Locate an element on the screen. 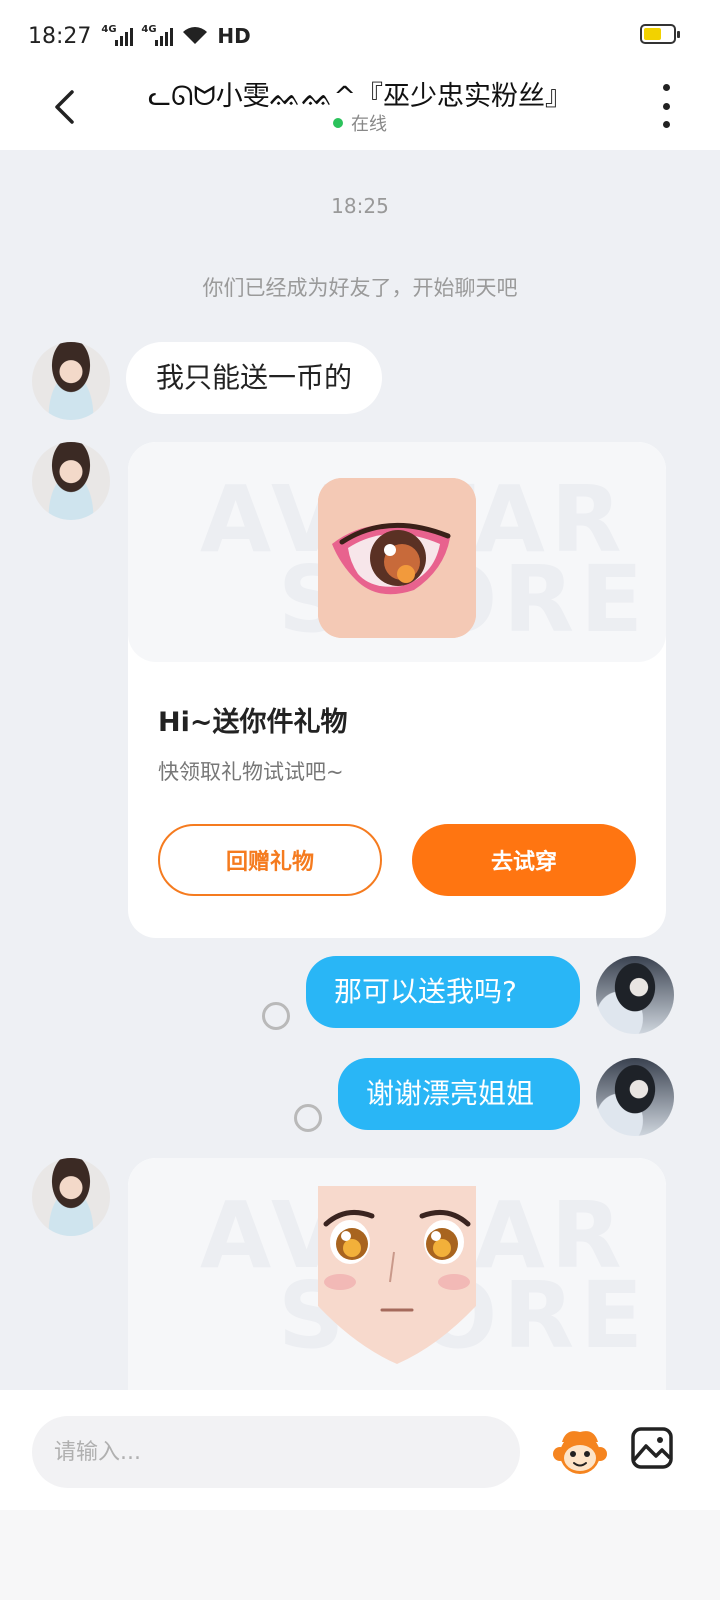 The image size is (720, 1600). emoji-button is located at coordinates (580, 1452).